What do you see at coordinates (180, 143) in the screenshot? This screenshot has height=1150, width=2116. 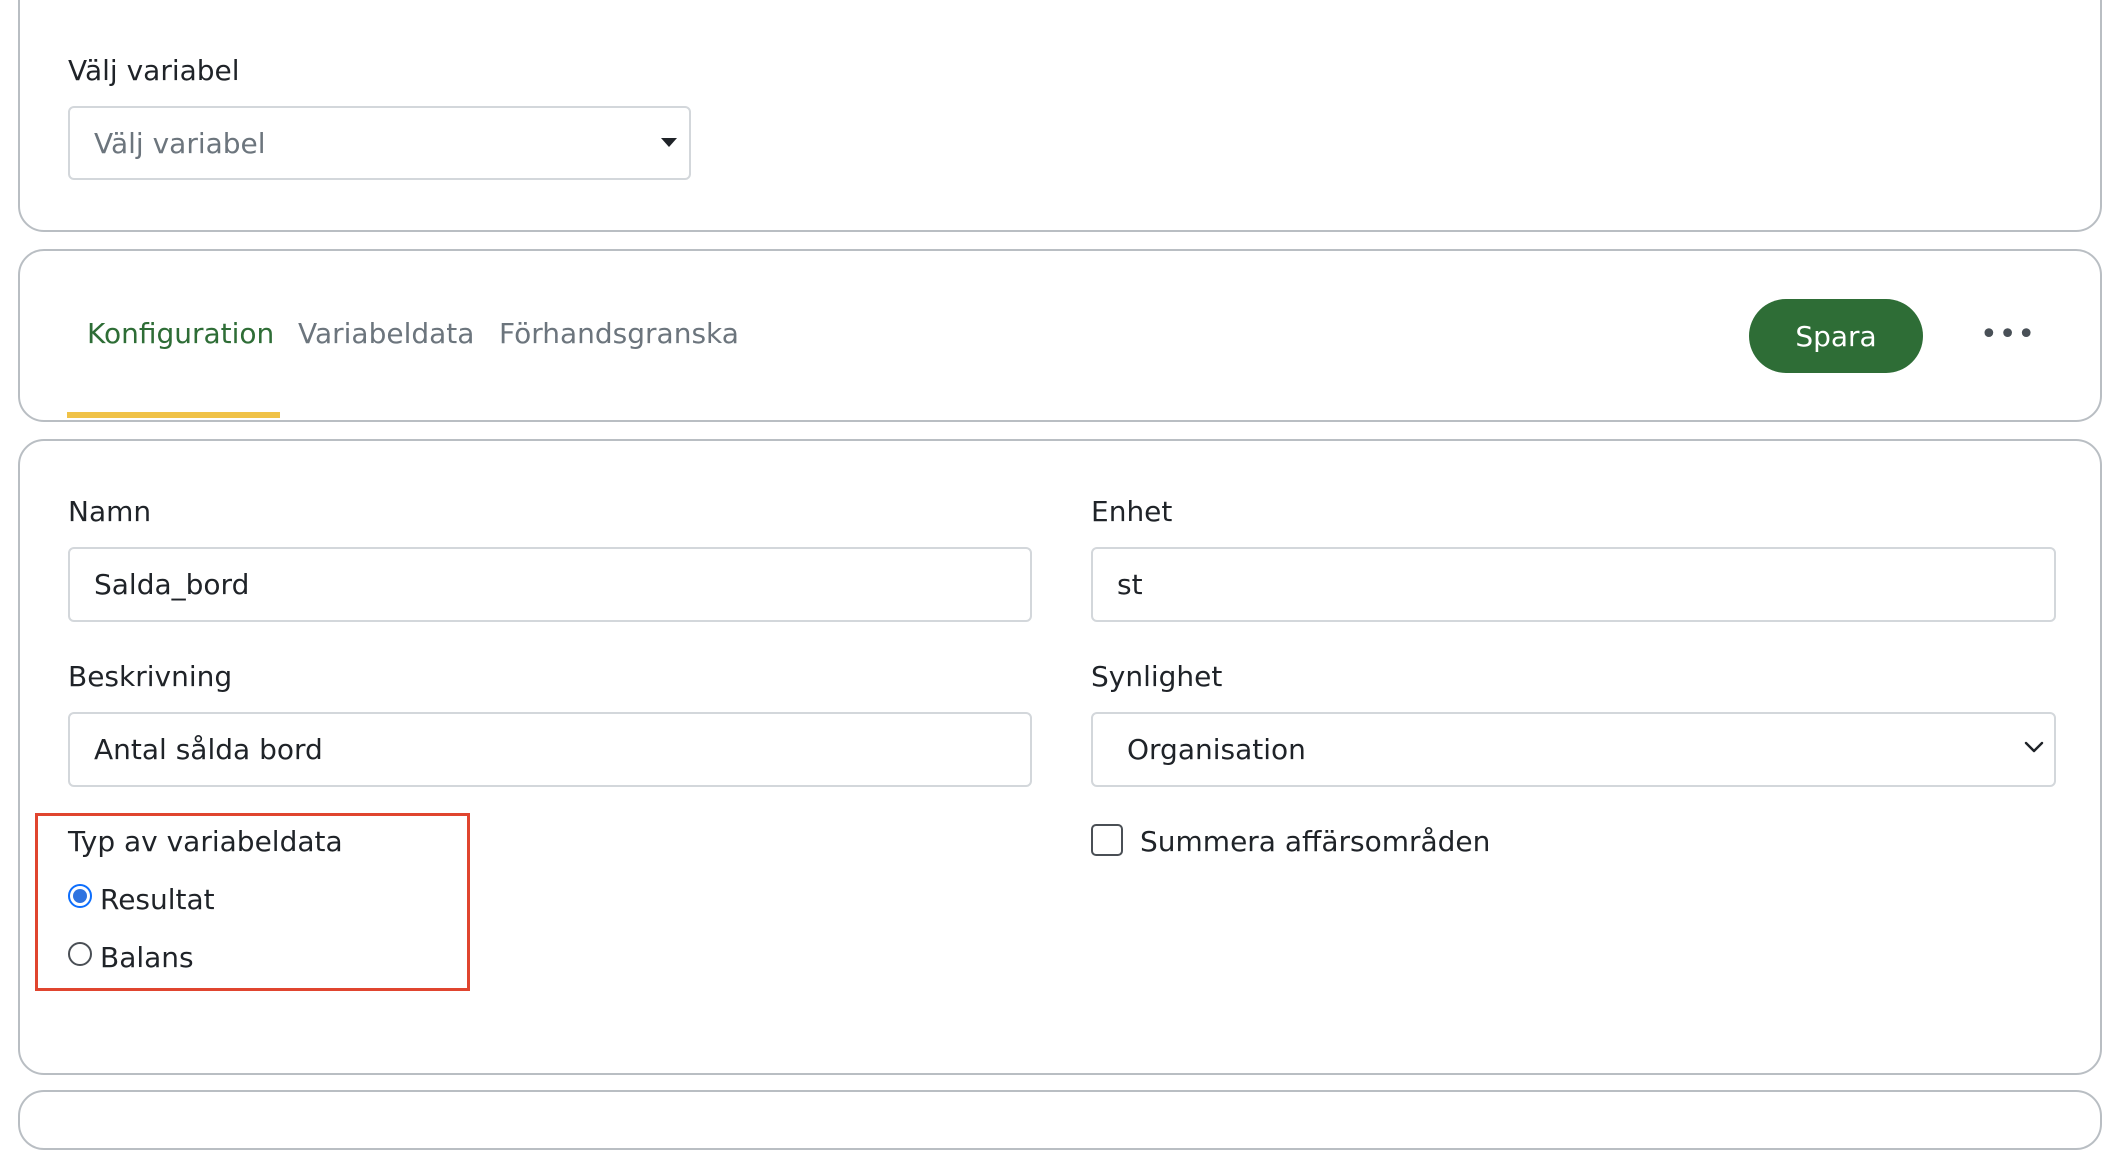 I see `variable-select-placeholder: Välj variabel` at bounding box center [180, 143].